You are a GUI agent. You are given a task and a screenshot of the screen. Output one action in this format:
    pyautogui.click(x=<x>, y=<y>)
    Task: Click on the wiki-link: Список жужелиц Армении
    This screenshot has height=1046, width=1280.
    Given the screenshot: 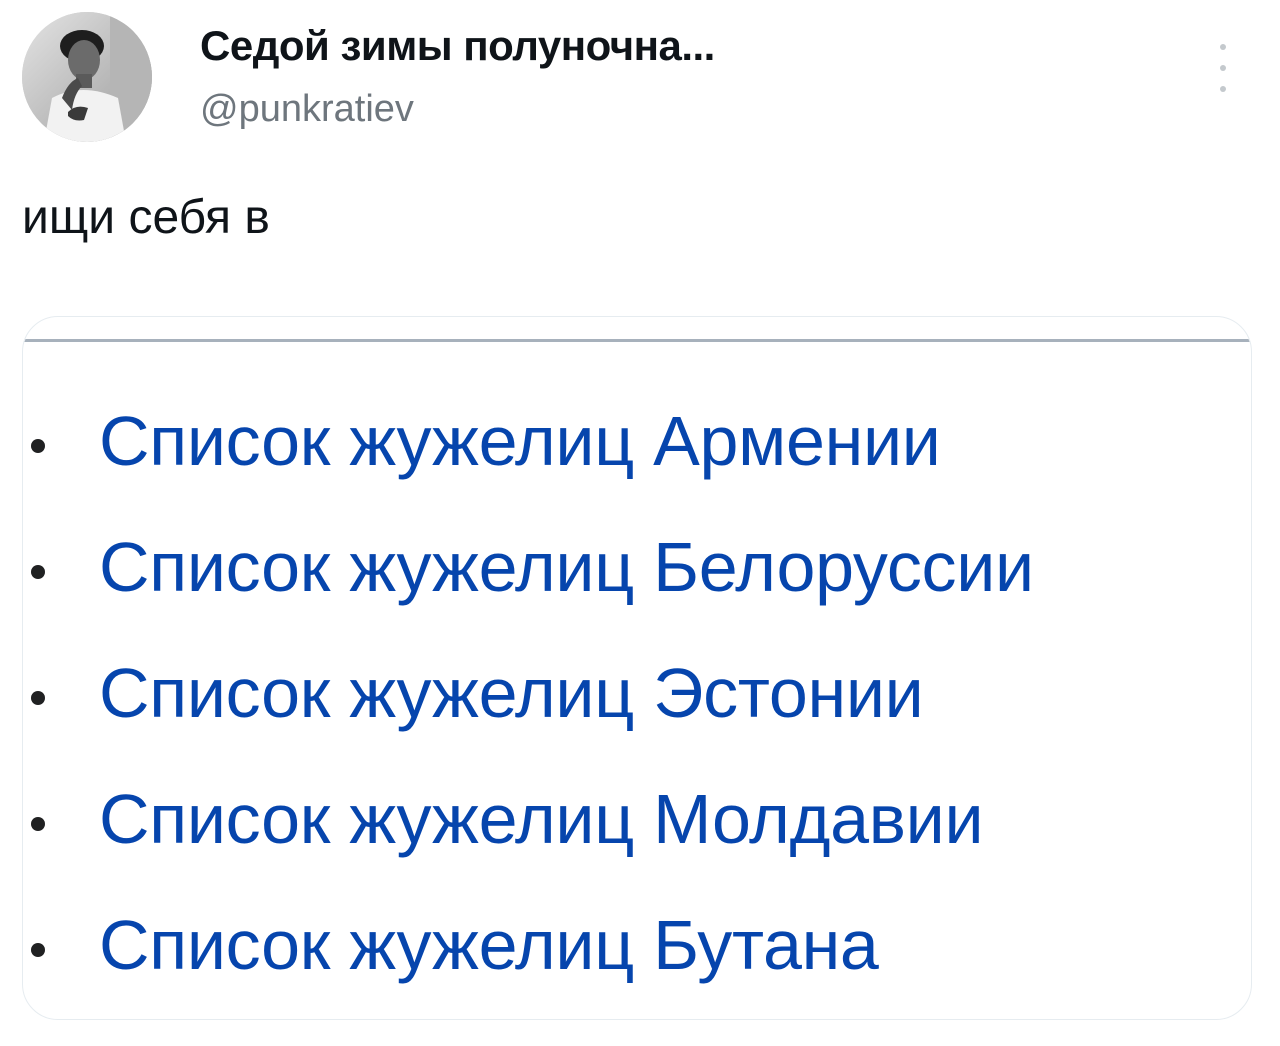 What is the action you would take?
    pyautogui.click(x=520, y=441)
    